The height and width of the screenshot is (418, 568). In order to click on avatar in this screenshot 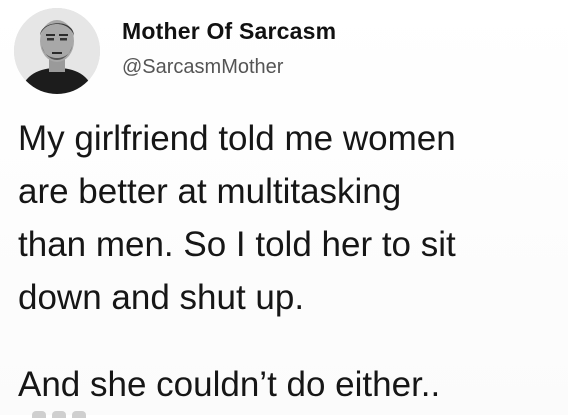, I will do `click(57, 51)`.